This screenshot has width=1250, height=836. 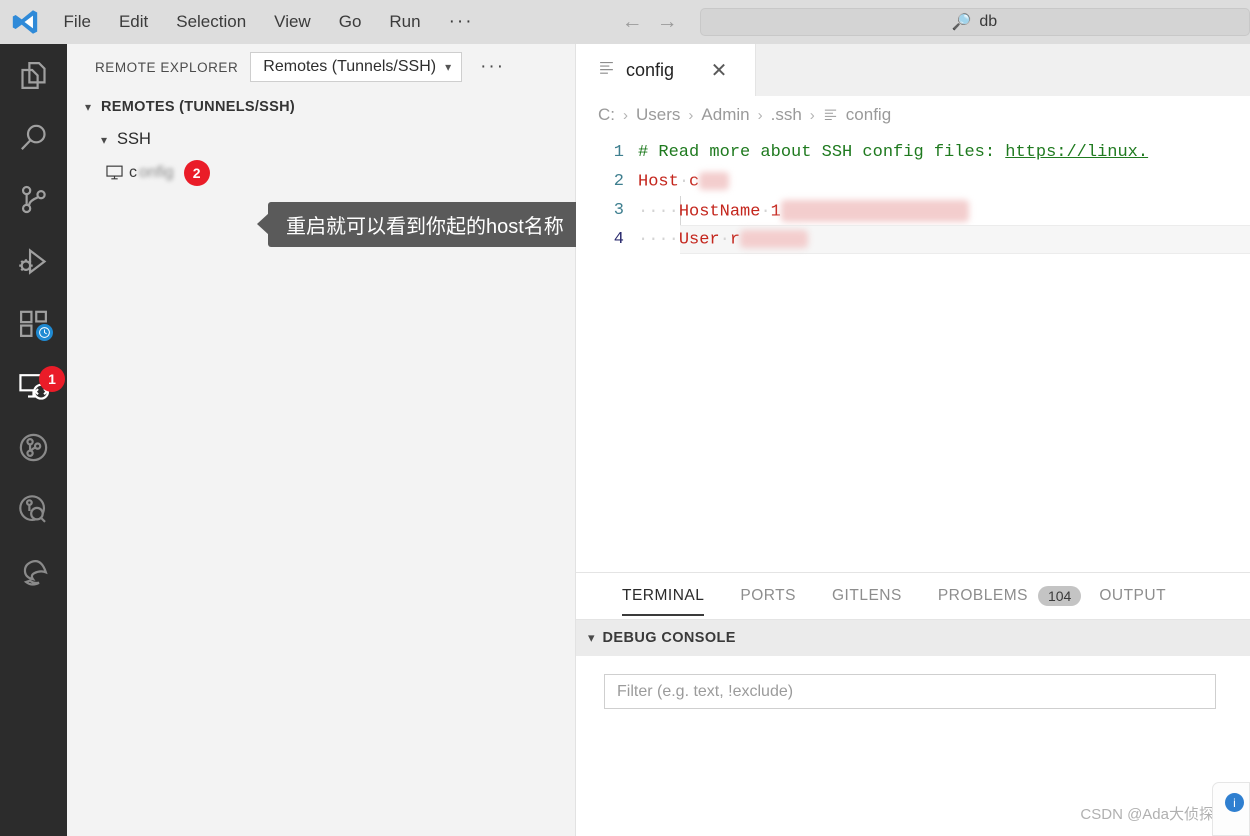 I want to click on panel-tab-gitlens: GITLENS, so click(x=867, y=596).